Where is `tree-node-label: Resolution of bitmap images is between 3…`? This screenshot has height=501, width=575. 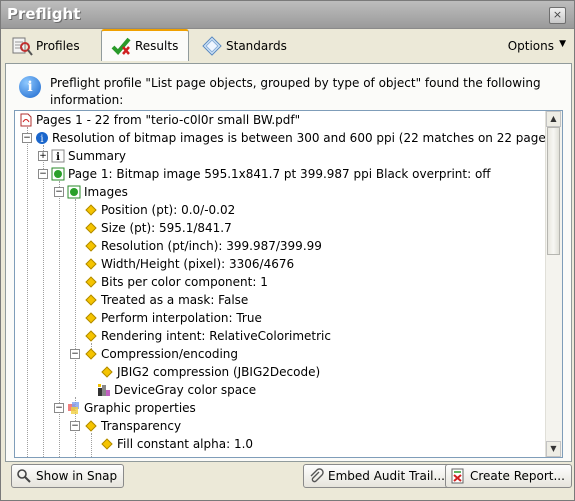 tree-node-label: Resolution of bitmap images is between 3… is located at coordinates (298, 138).